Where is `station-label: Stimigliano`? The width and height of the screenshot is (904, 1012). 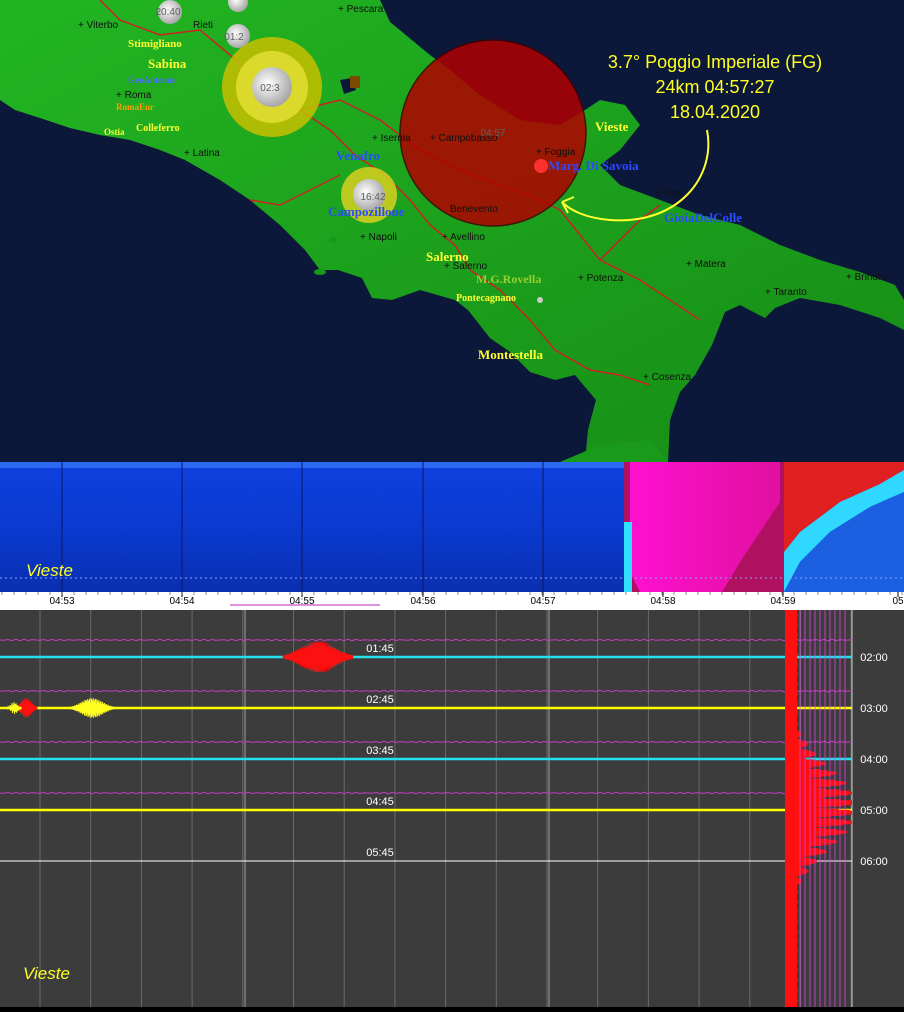
station-label: Stimigliano is located at coordinates (155, 44).